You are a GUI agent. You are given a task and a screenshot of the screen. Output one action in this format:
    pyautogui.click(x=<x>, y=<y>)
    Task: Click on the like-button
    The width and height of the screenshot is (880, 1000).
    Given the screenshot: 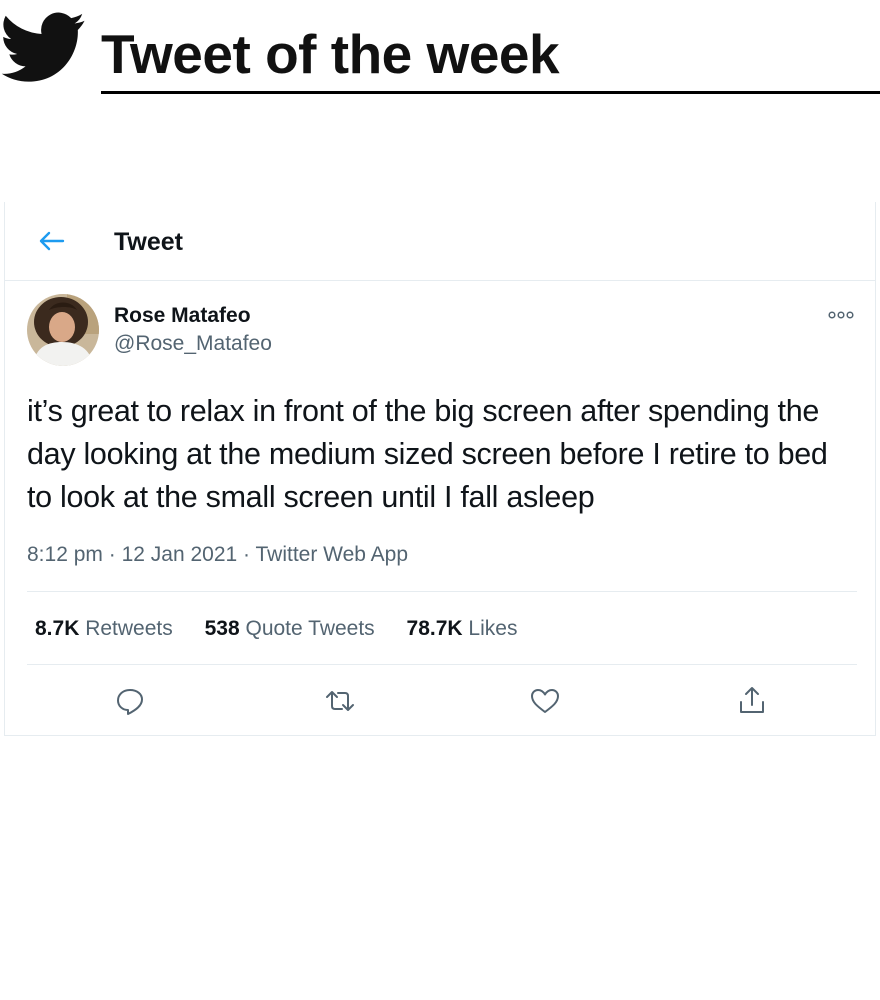 What is the action you would take?
    pyautogui.click(x=545, y=701)
    